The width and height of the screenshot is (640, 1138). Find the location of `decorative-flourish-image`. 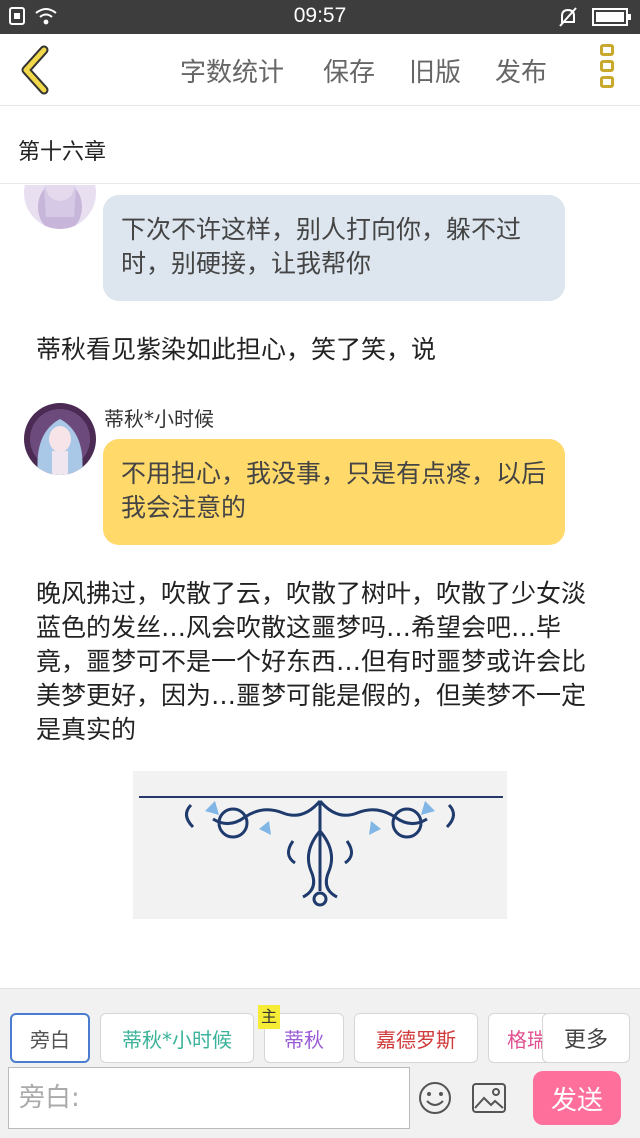

decorative-flourish-image is located at coordinates (321, 851).